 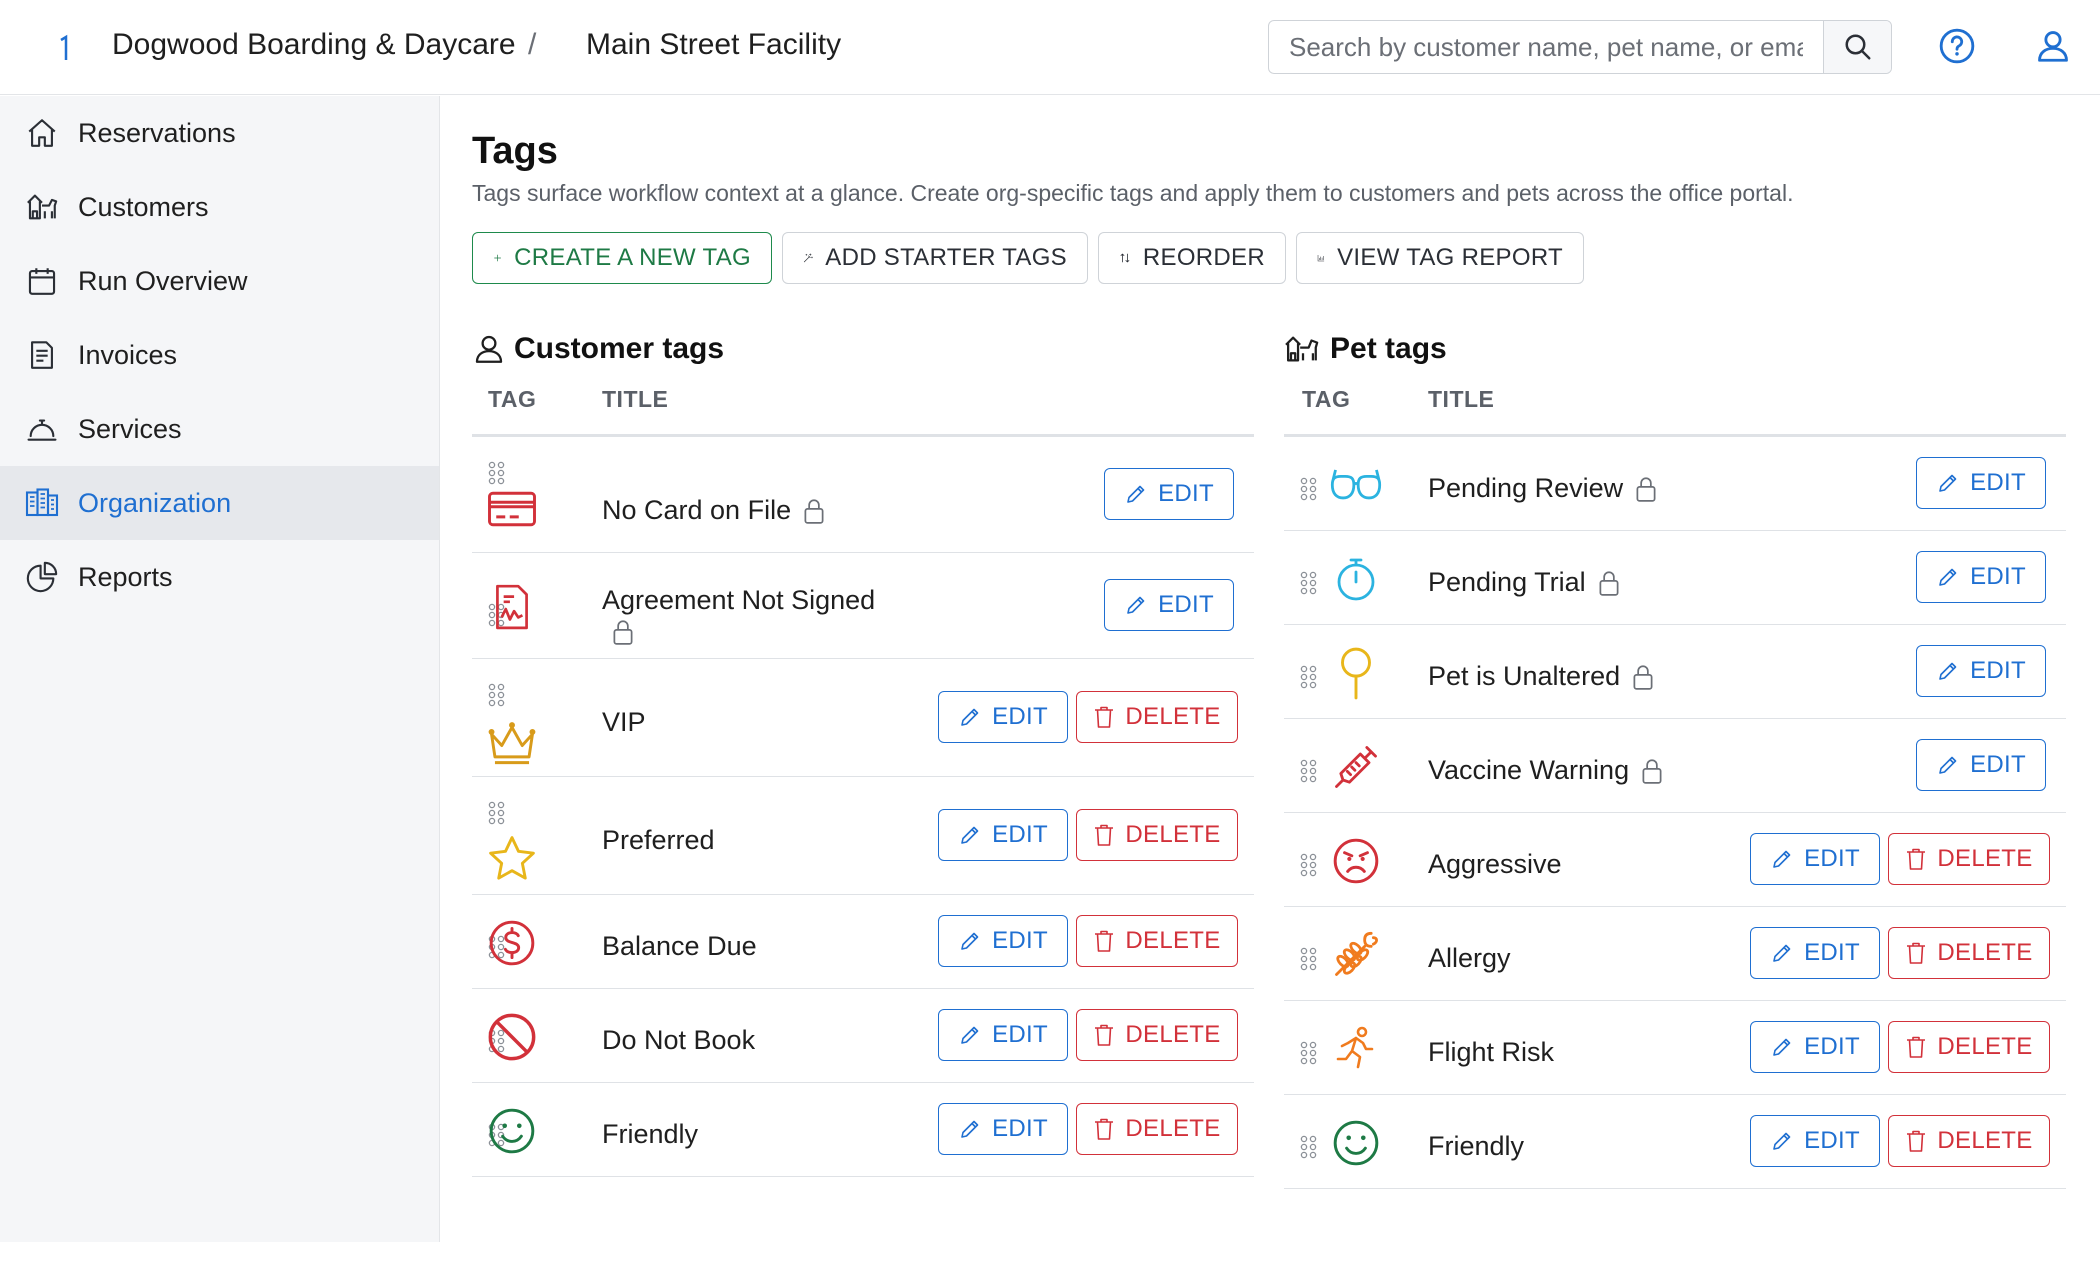 I want to click on glasses-icon, so click(x=1356, y=485).